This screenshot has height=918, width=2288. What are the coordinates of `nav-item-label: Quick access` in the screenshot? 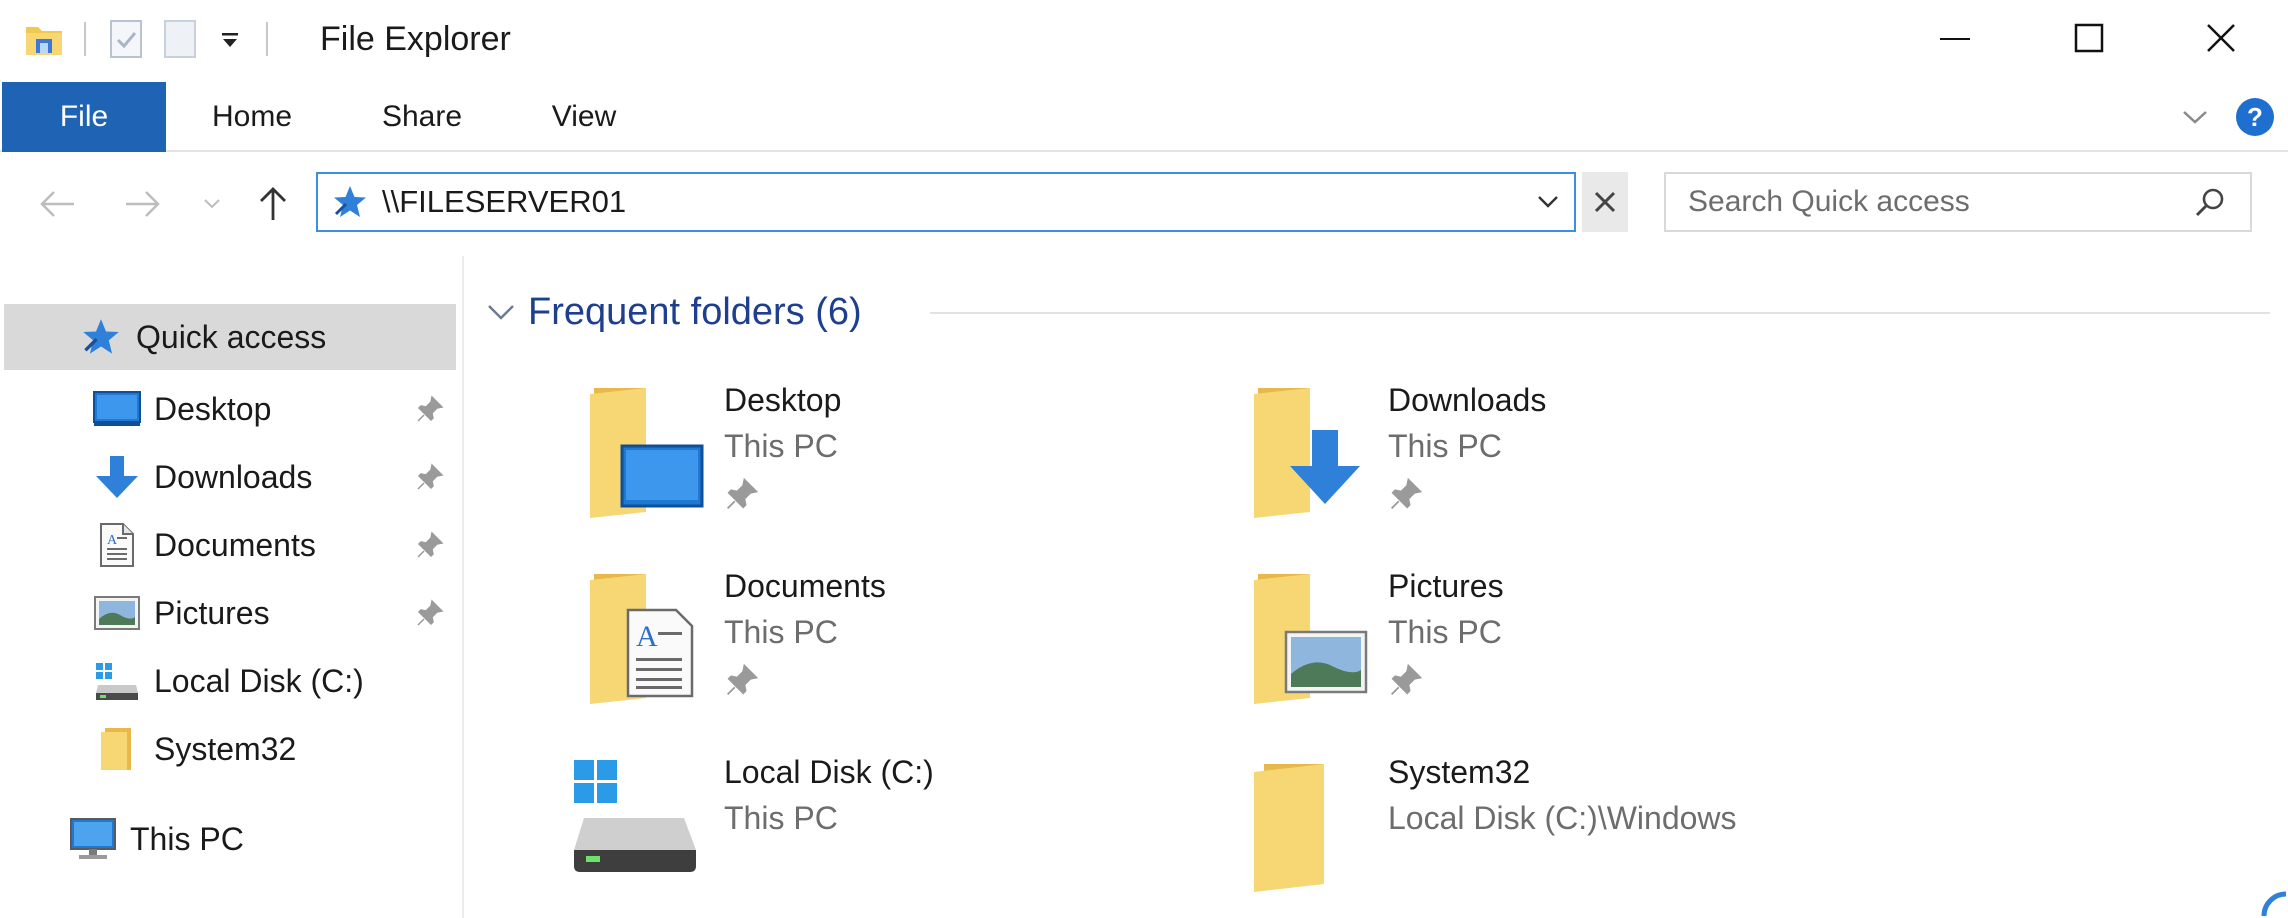 It's located at (231, 336).